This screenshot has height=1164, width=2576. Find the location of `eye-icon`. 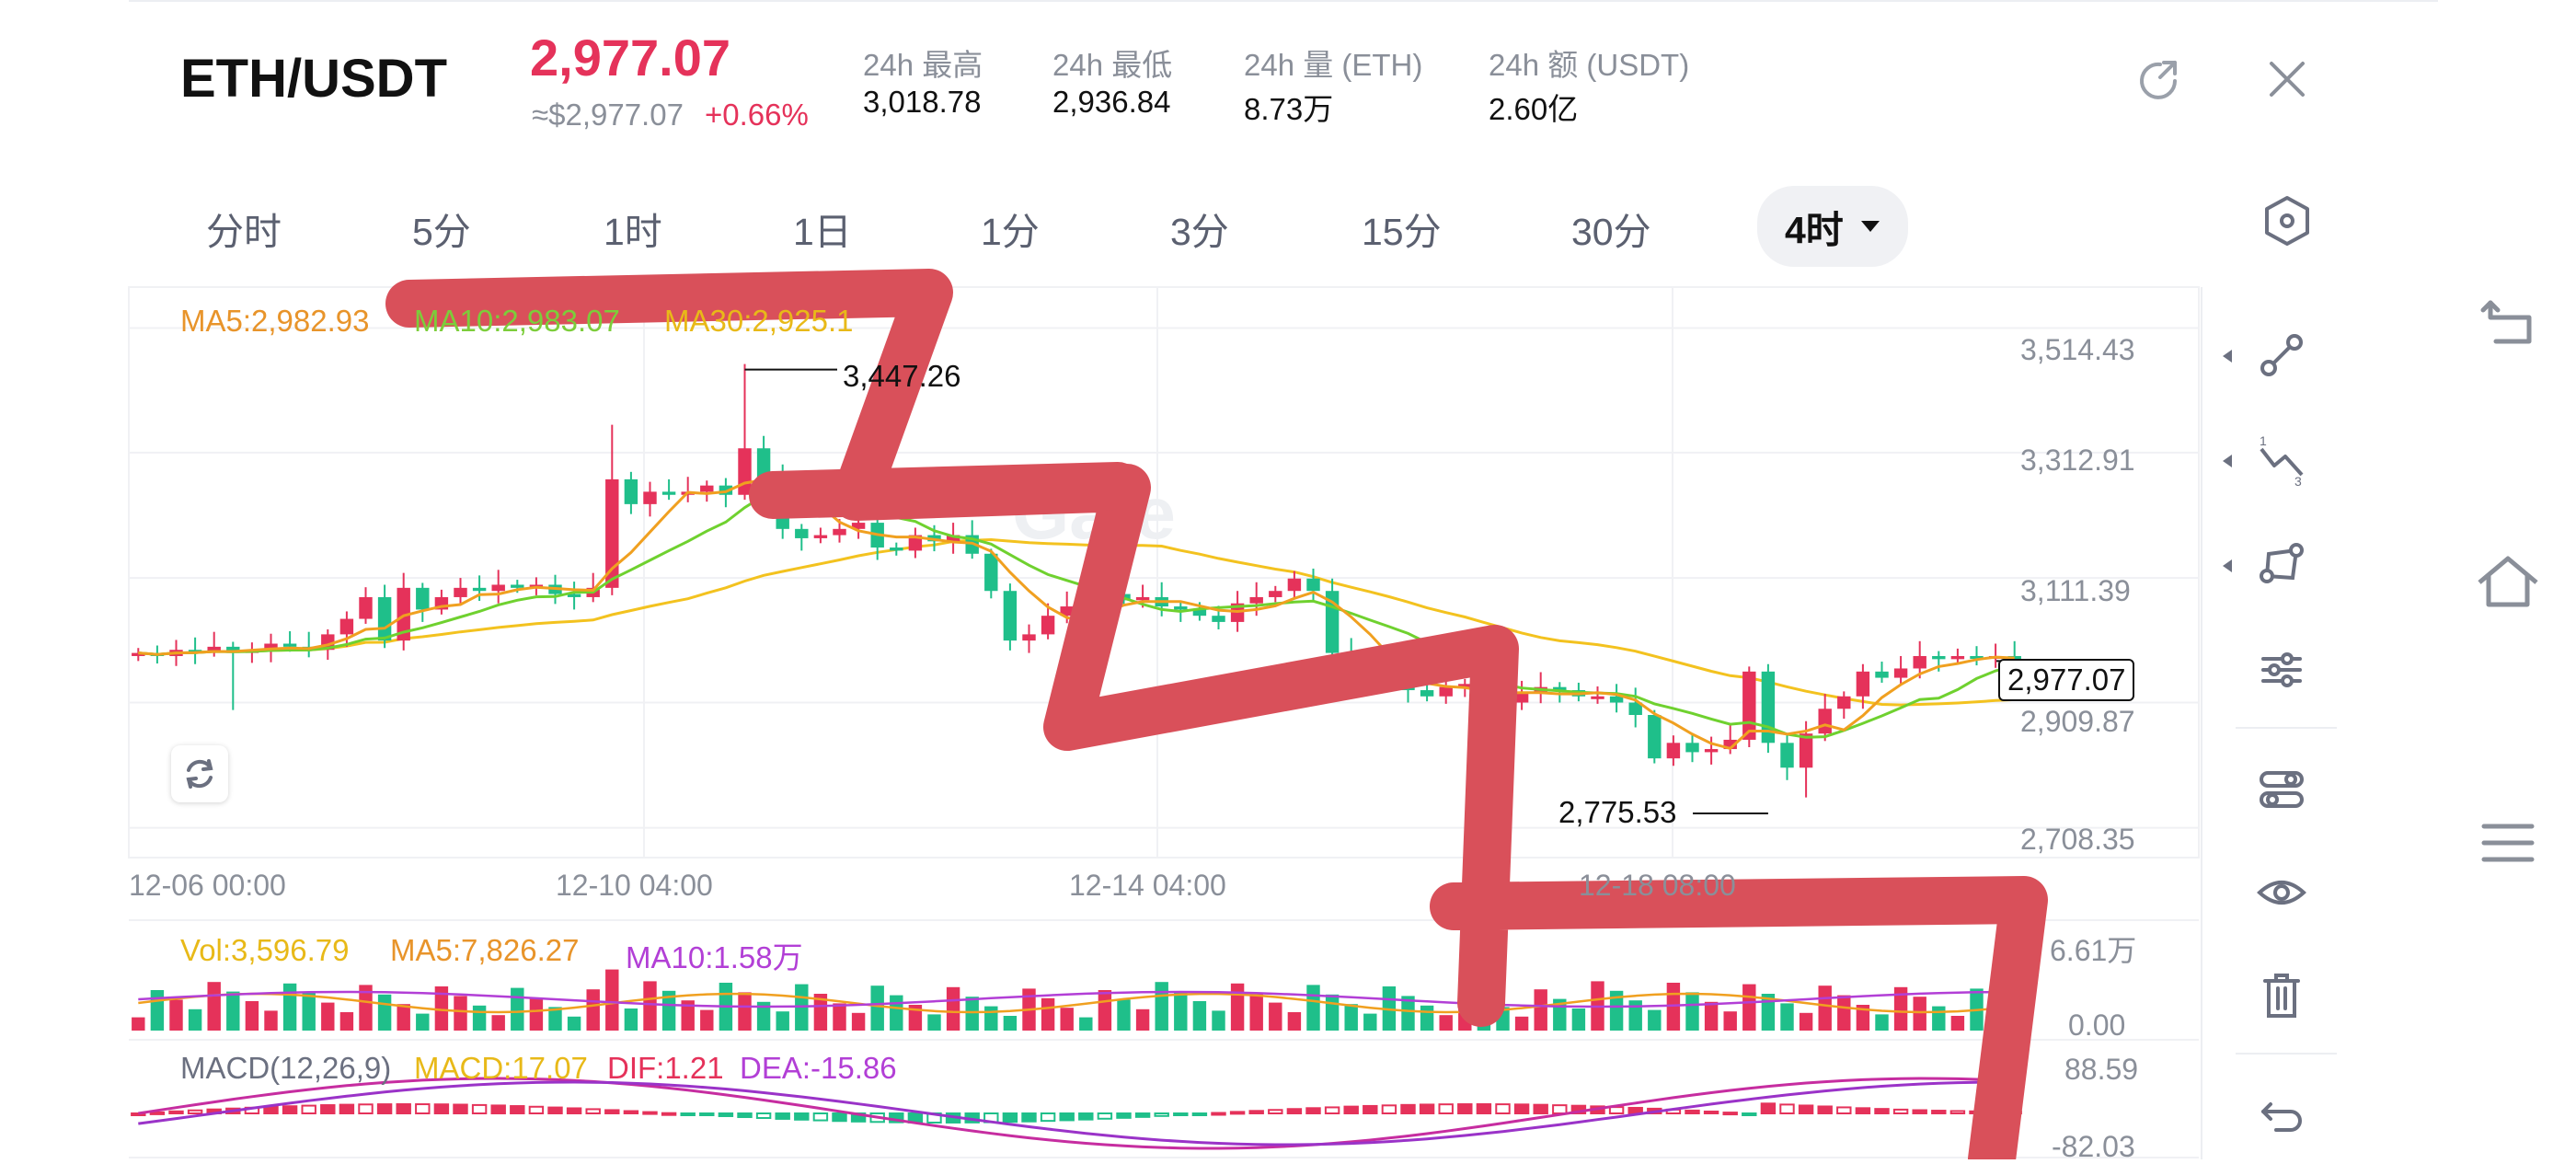

eye-icon is located at coordinates (2281, 892).